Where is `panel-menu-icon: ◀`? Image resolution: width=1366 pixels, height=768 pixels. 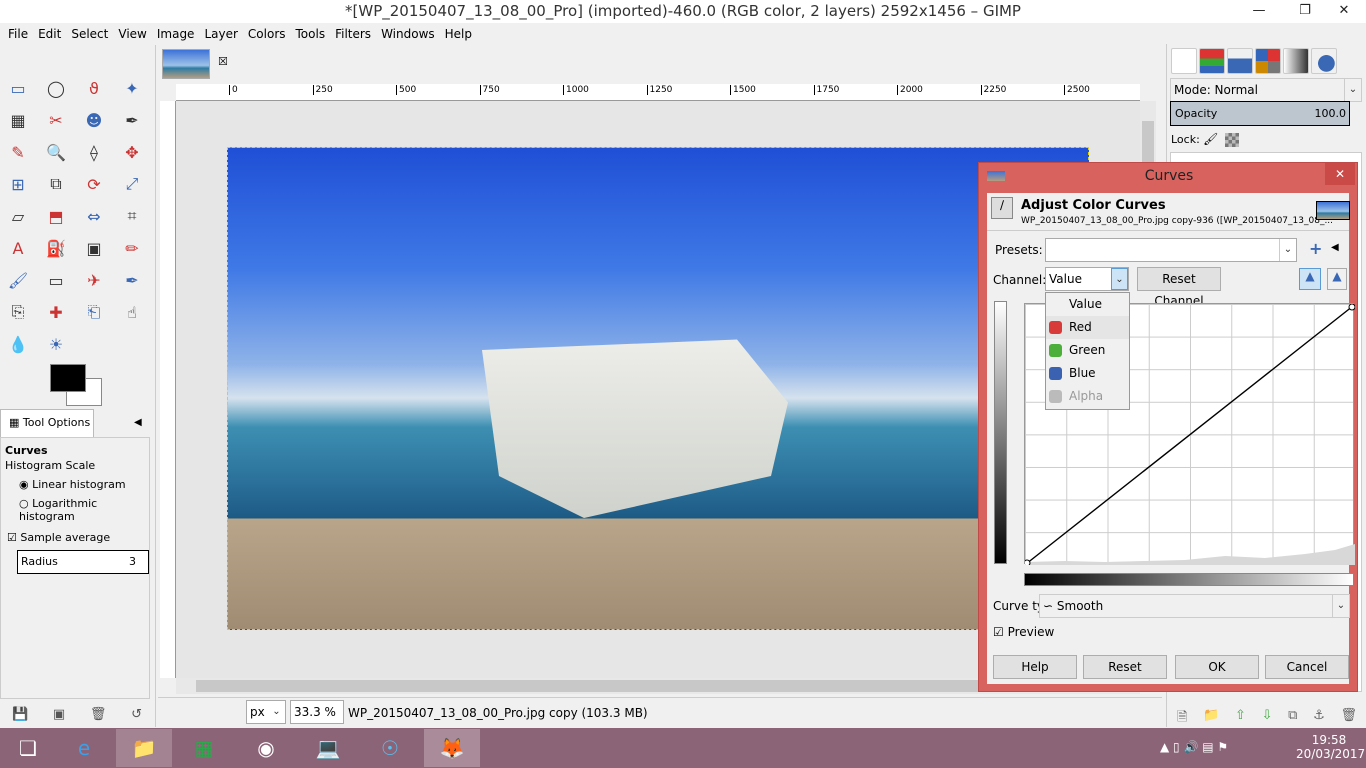
panel-menu-icon: ◀ is located at coordinates (138, 422).